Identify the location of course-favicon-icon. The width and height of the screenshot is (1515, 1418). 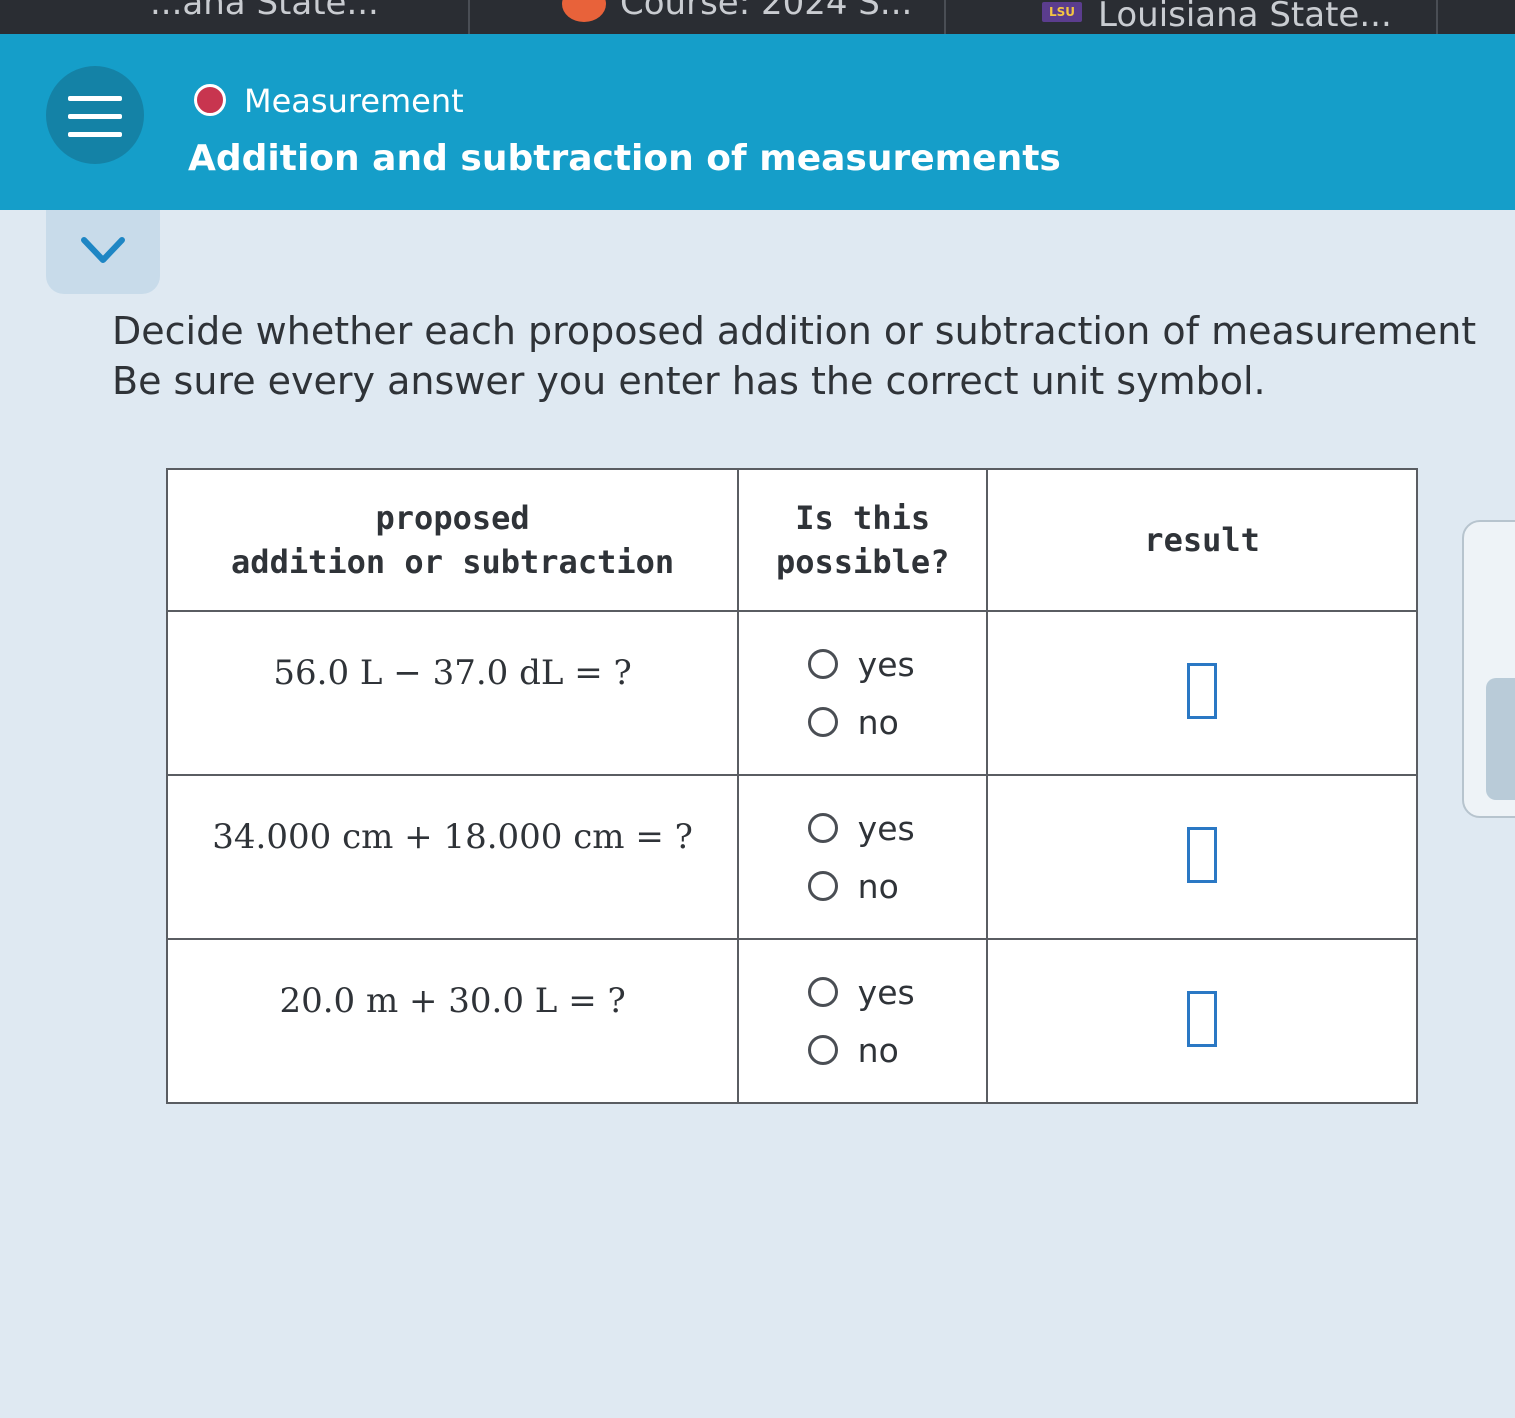
(584, 11).